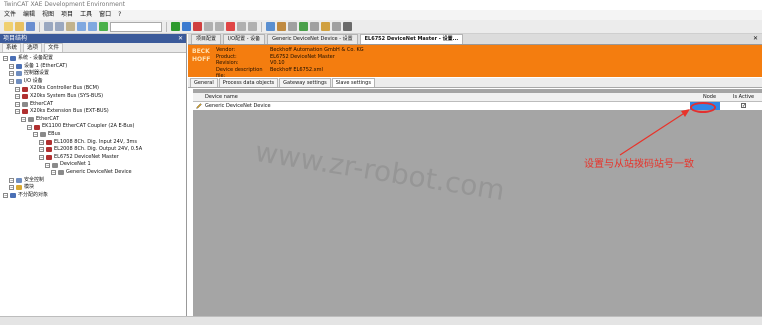 The height and width of the screenshot is (325, 762). I want to click on tree-node: − EK1100 EtherCAT Coupler (2A E-Bus), so click(80, 127).